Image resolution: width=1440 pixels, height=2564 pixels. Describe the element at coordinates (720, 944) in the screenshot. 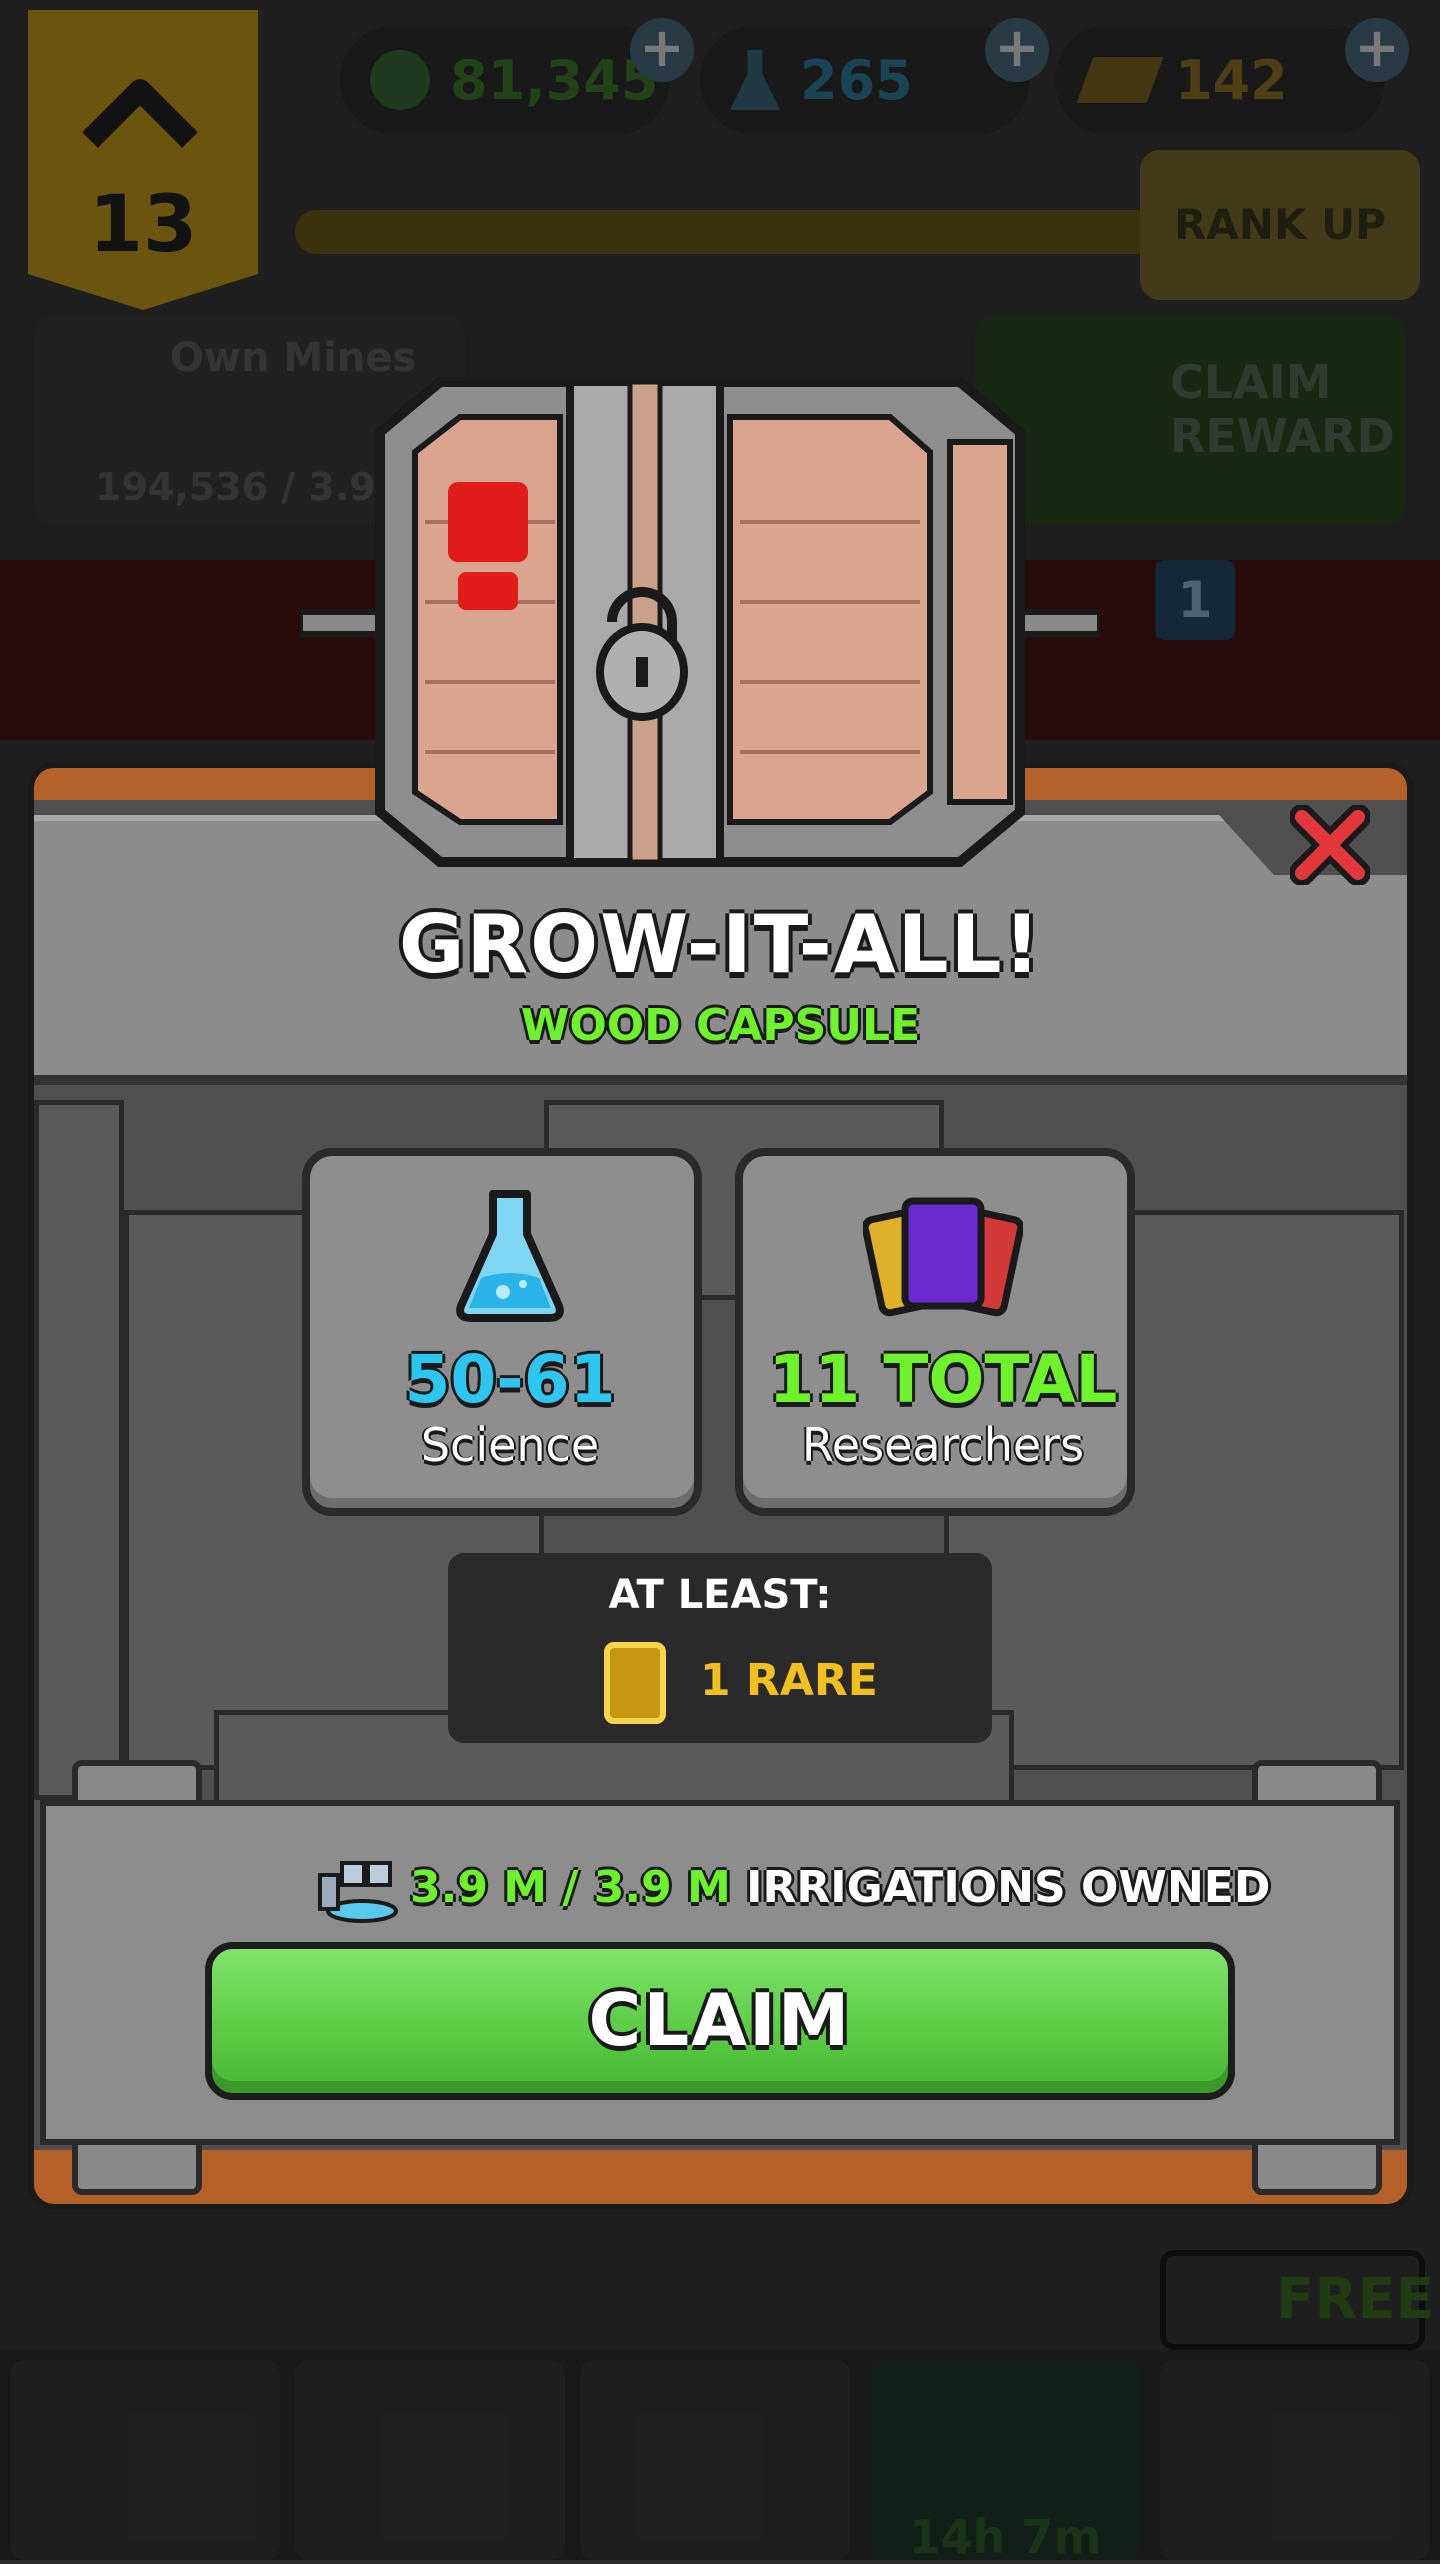

I see `capsule-title: GROW-IT-ALL!` at that location.